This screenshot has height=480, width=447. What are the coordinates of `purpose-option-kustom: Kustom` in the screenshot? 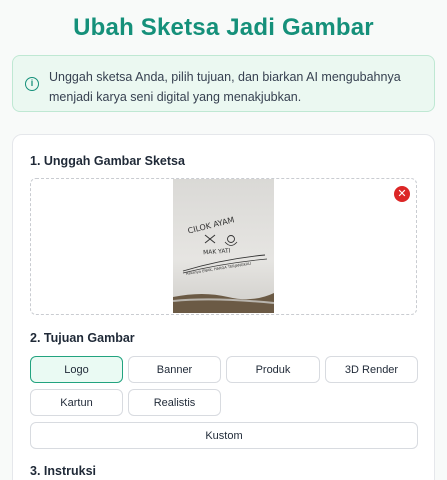 It's located at (224, 435).